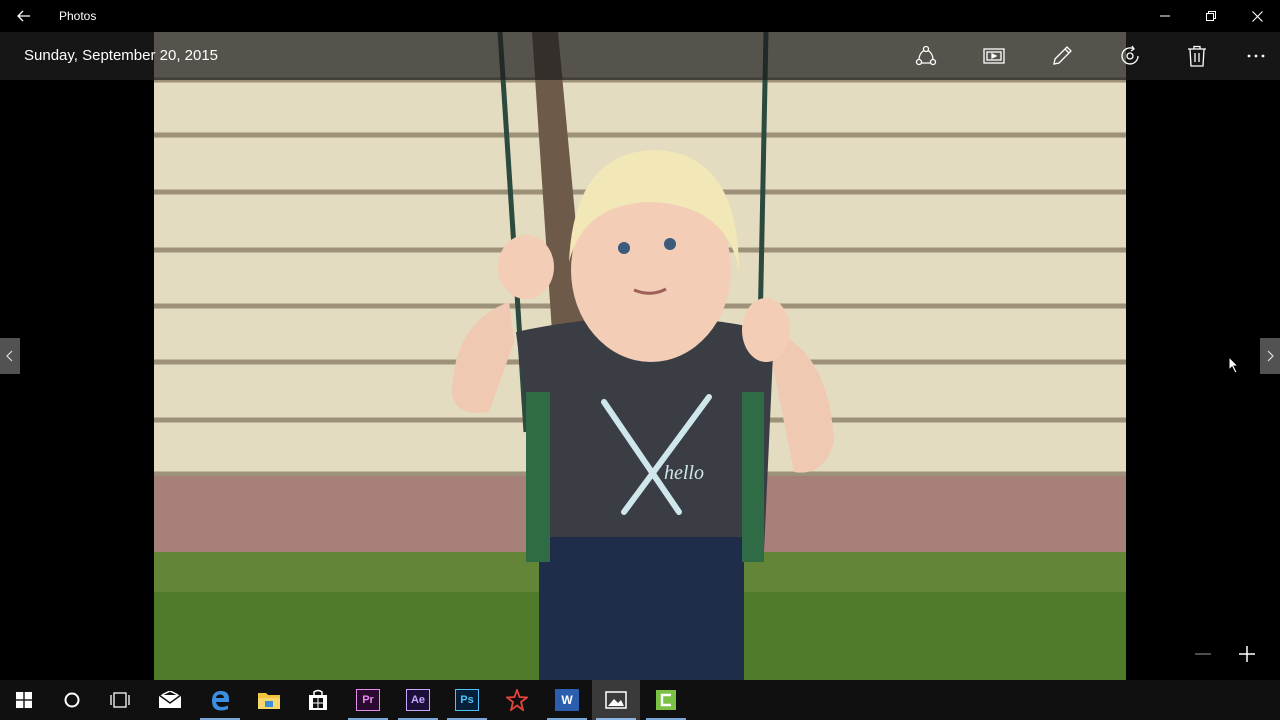  I want to click on share-button, so click(926, 56).